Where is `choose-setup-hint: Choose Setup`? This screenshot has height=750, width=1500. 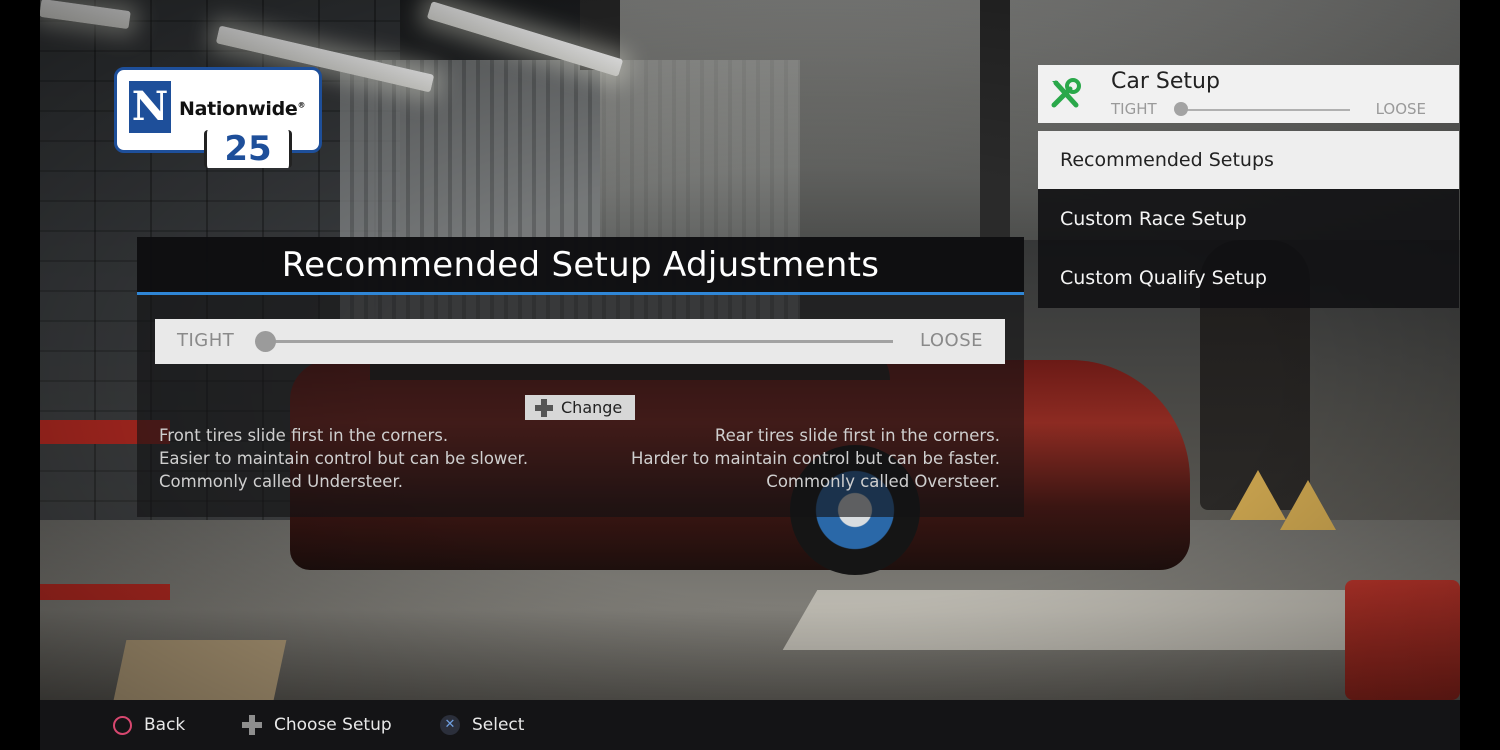
choose-setup-hint: Choose Setup is located at coordinates (317, 725).